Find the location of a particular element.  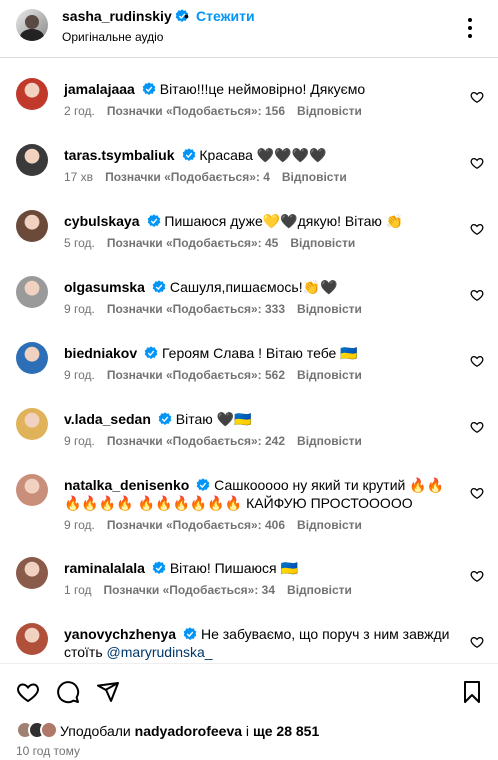

comment-time: 2 год. is located at coordinates (79, 111).